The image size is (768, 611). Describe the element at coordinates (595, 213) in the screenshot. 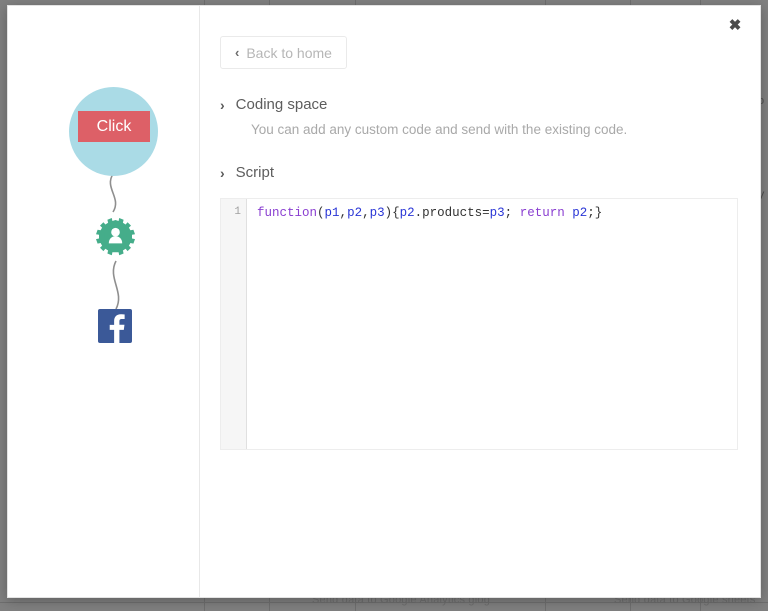

I see `code-token-15: ;}` at that location.